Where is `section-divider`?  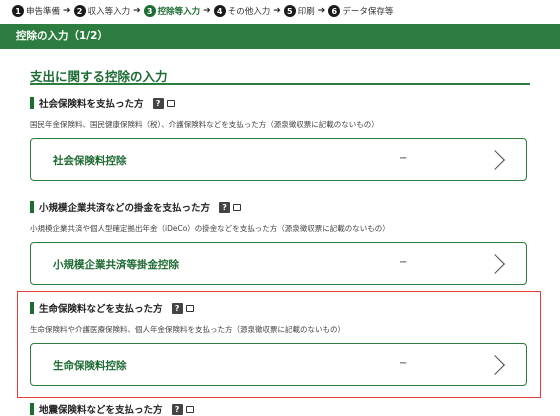 section-divider is located at coordinates (280, 84).